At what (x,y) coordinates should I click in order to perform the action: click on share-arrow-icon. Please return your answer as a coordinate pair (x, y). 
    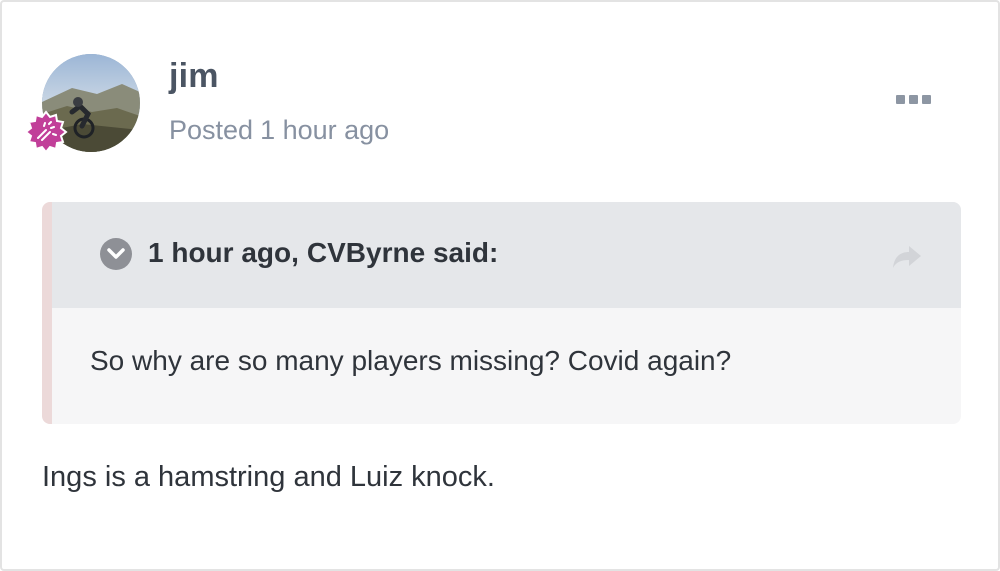
    Looking at the image, I should click on (907, 257).